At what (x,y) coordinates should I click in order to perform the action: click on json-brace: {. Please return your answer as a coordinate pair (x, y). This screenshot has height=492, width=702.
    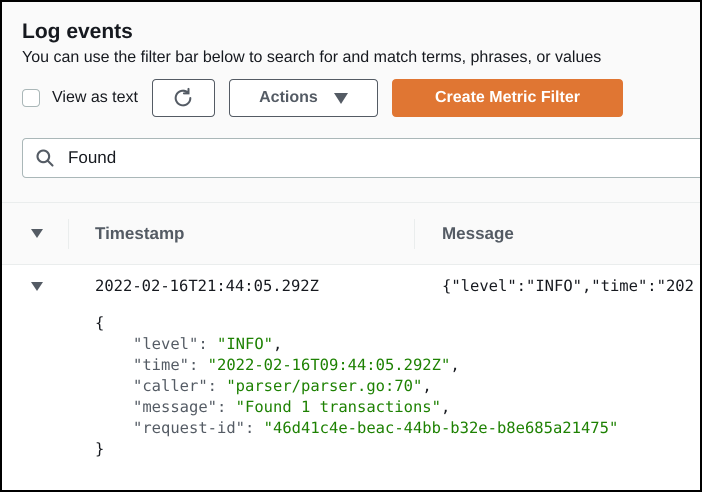
    Looking at the image, I should click on (99, 323).